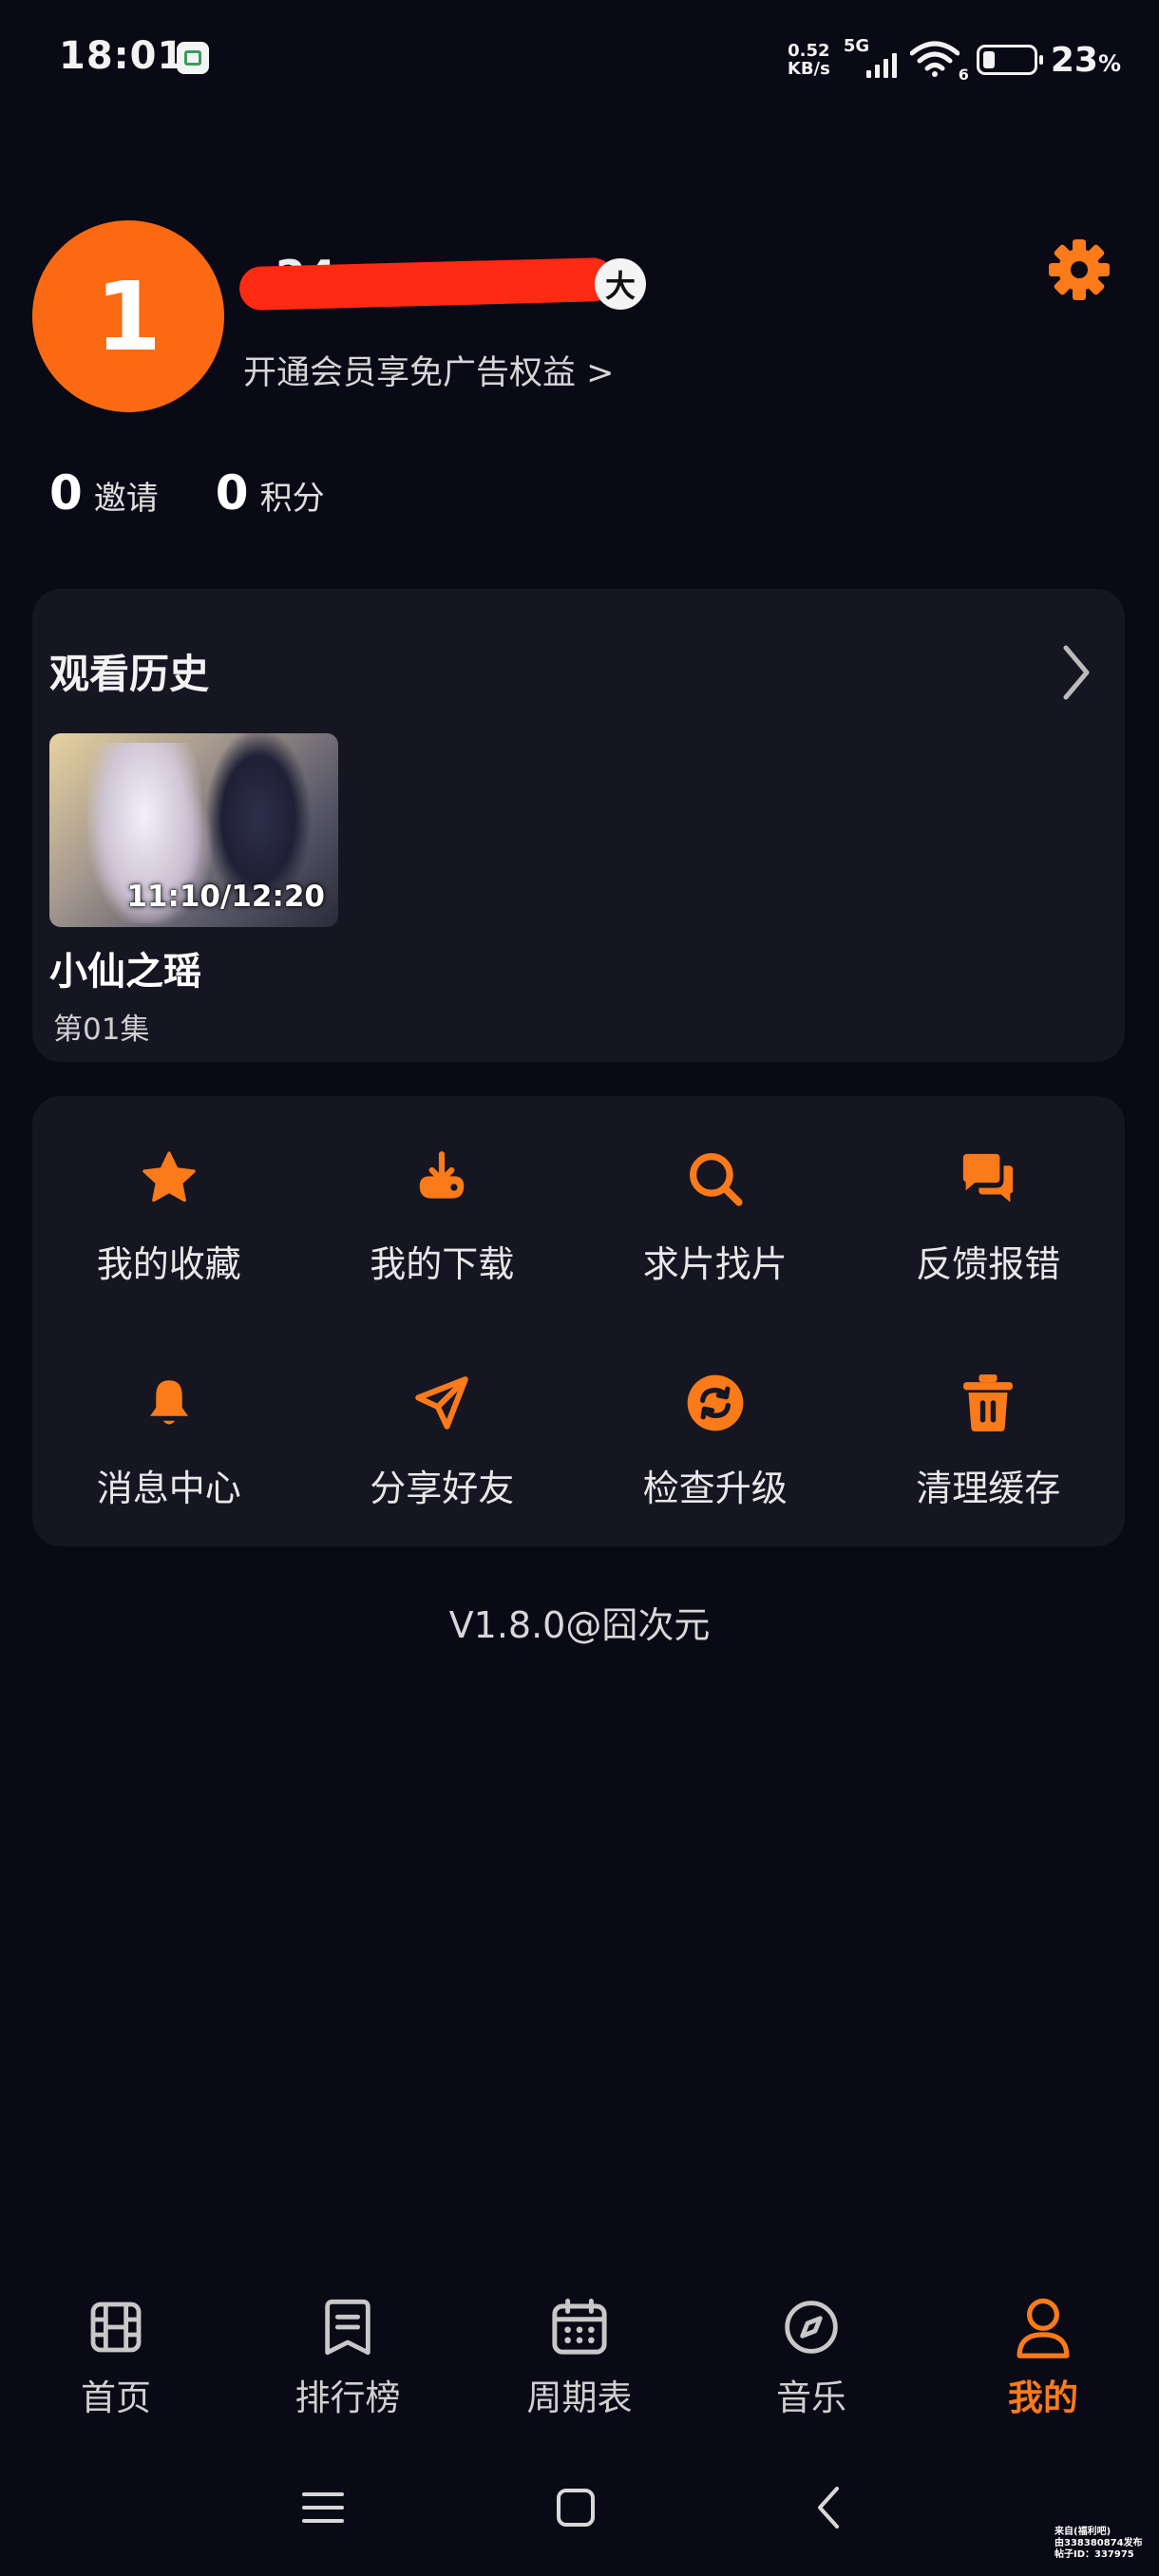 This screenshot has height=2576, width=1159. What do you see at coordinates (620, 284) in the screenshot?
I see `level-badge: 大` at bounding box center [620, 284].